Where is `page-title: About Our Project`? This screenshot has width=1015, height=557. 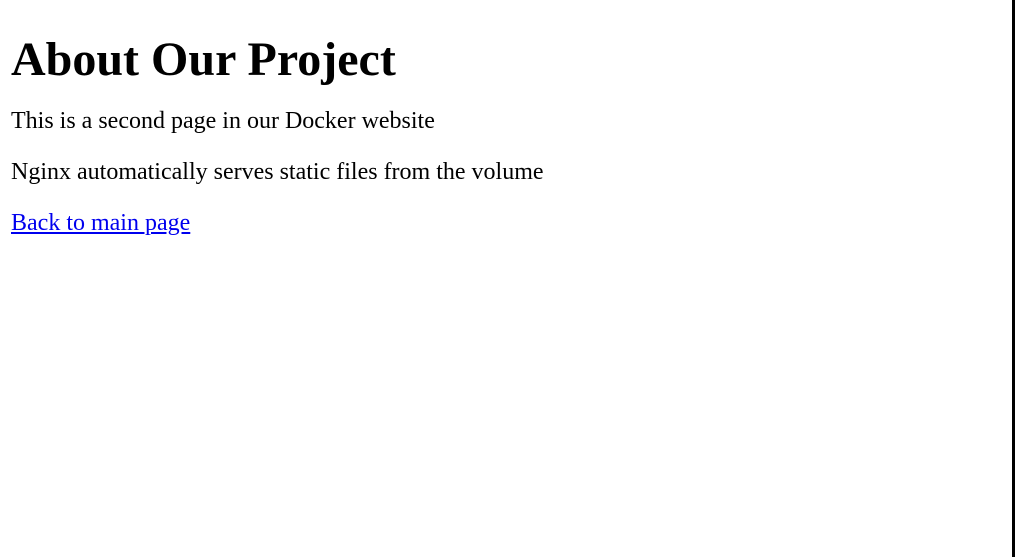
page-title: About Our Project is located at coordinates (203, 59).